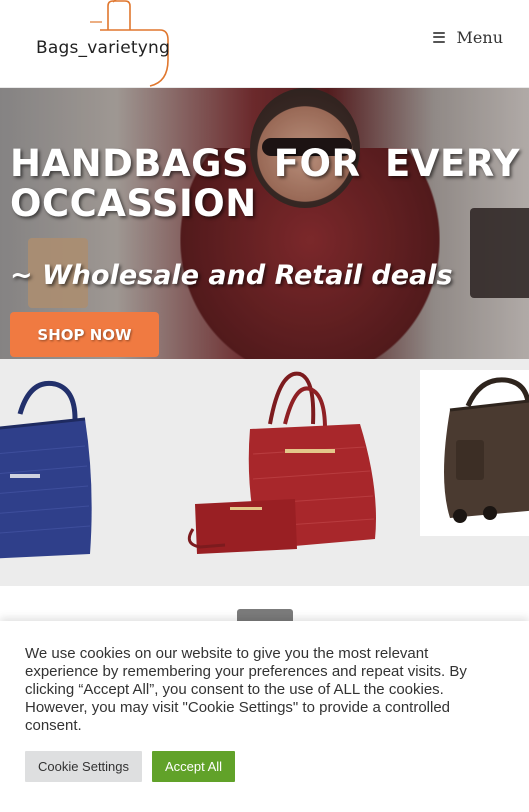  What do you see at coordinates (438, 37) in the screenshot?
I see `hamburger-icon` at bounding box center [438, 37].